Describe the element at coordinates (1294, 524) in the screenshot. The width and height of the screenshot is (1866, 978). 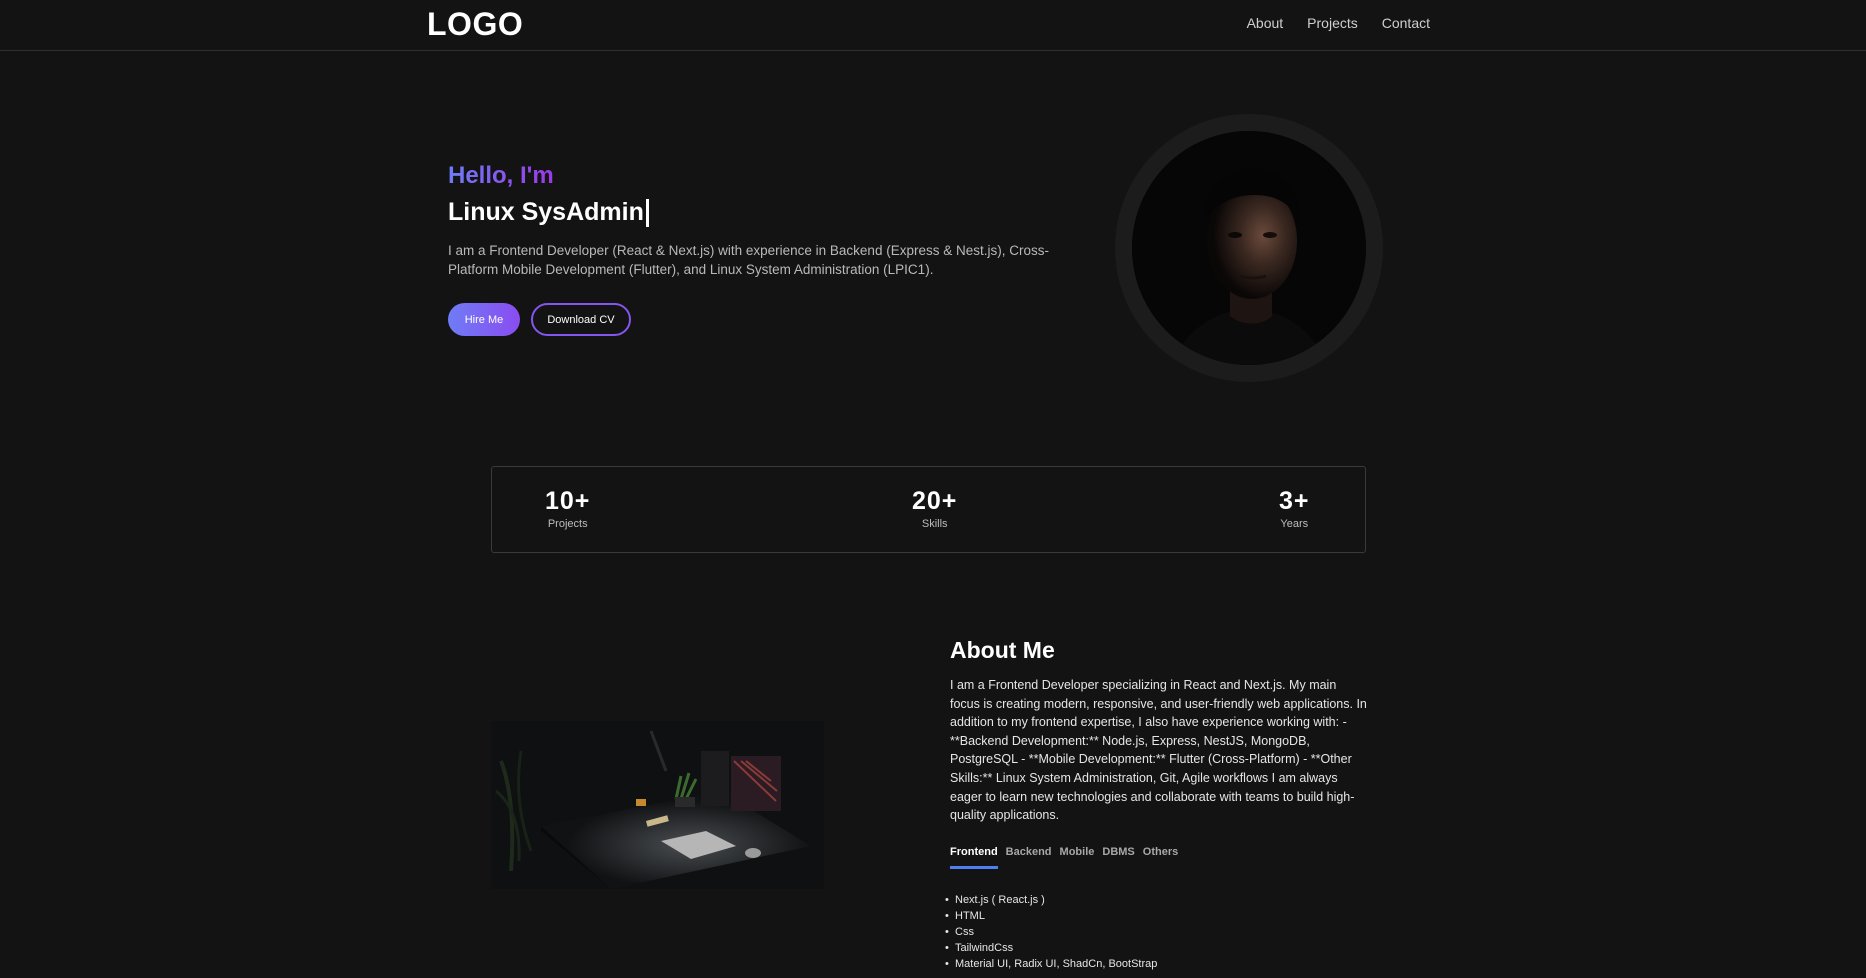
I see `stat-label: Years` at that location.